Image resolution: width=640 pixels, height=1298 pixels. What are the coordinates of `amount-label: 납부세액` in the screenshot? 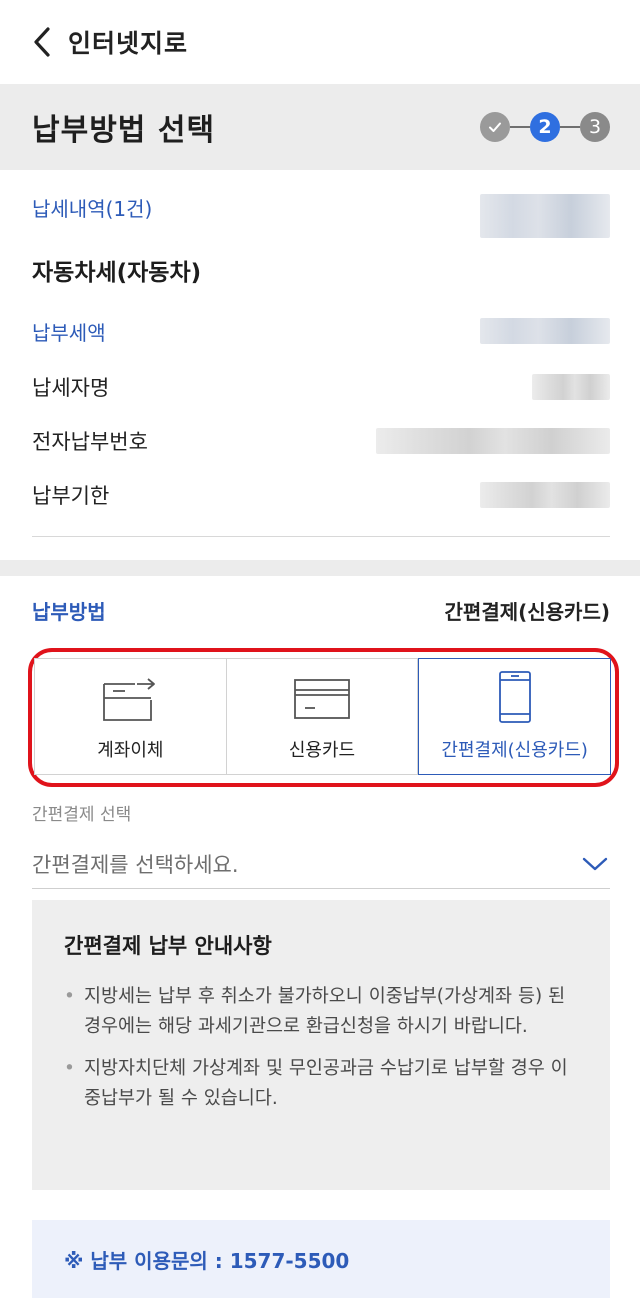 It's located at (69, 332).